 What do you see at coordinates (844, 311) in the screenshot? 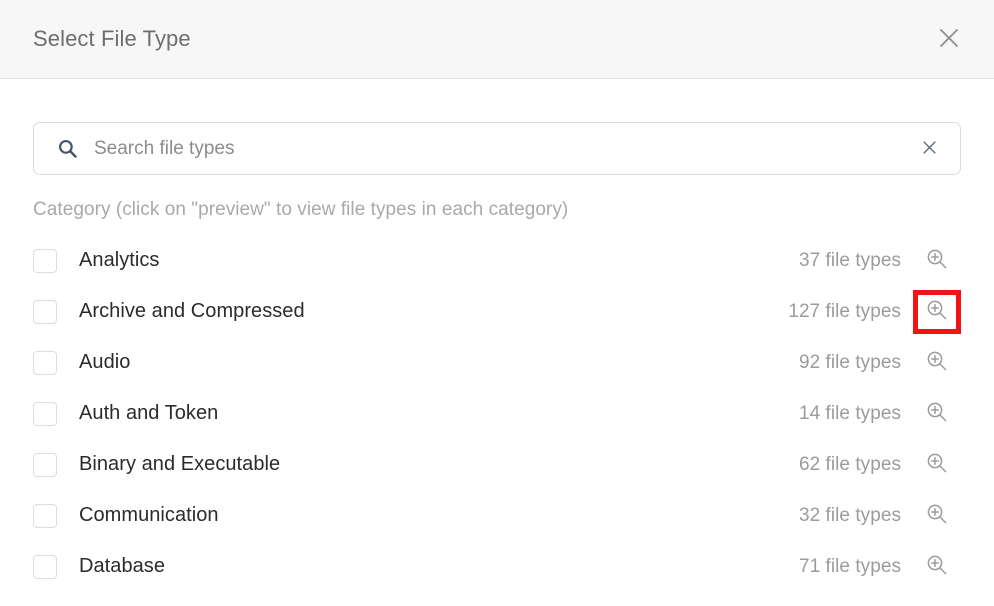
I see `file-type-count: 127 file types` at bounding box center [844, 311].